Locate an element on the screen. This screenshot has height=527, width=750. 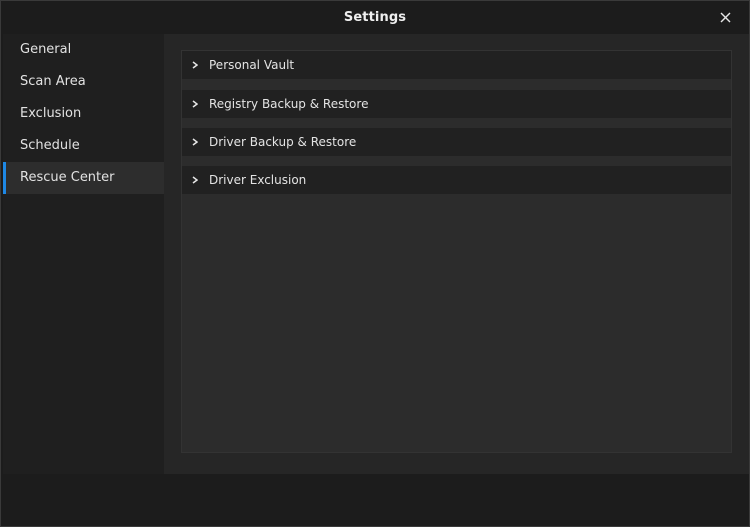
close-button is located at coordinates (725, 17).